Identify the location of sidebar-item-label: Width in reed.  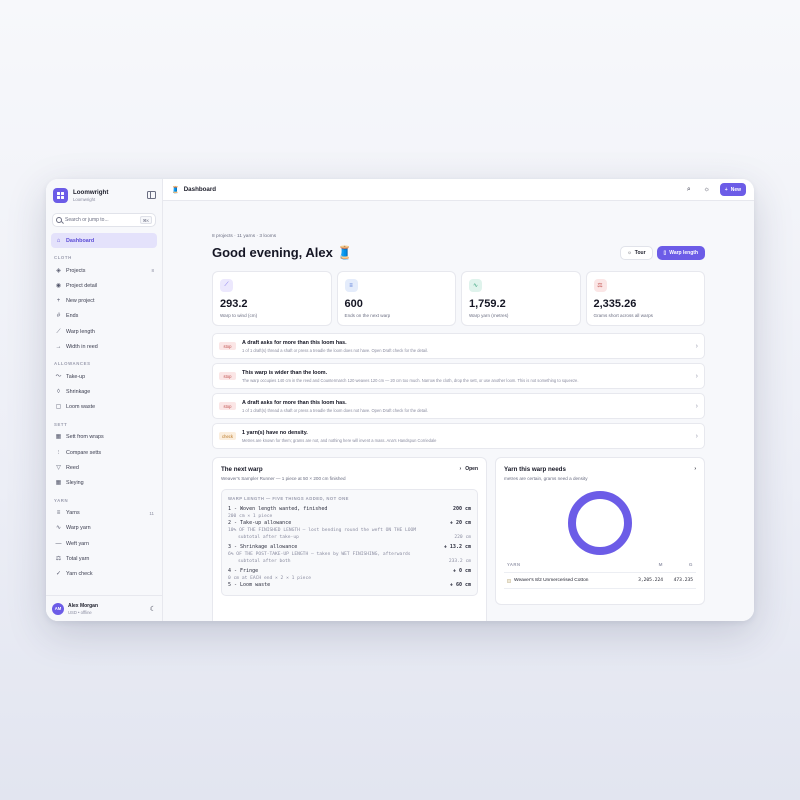
(82, 346).